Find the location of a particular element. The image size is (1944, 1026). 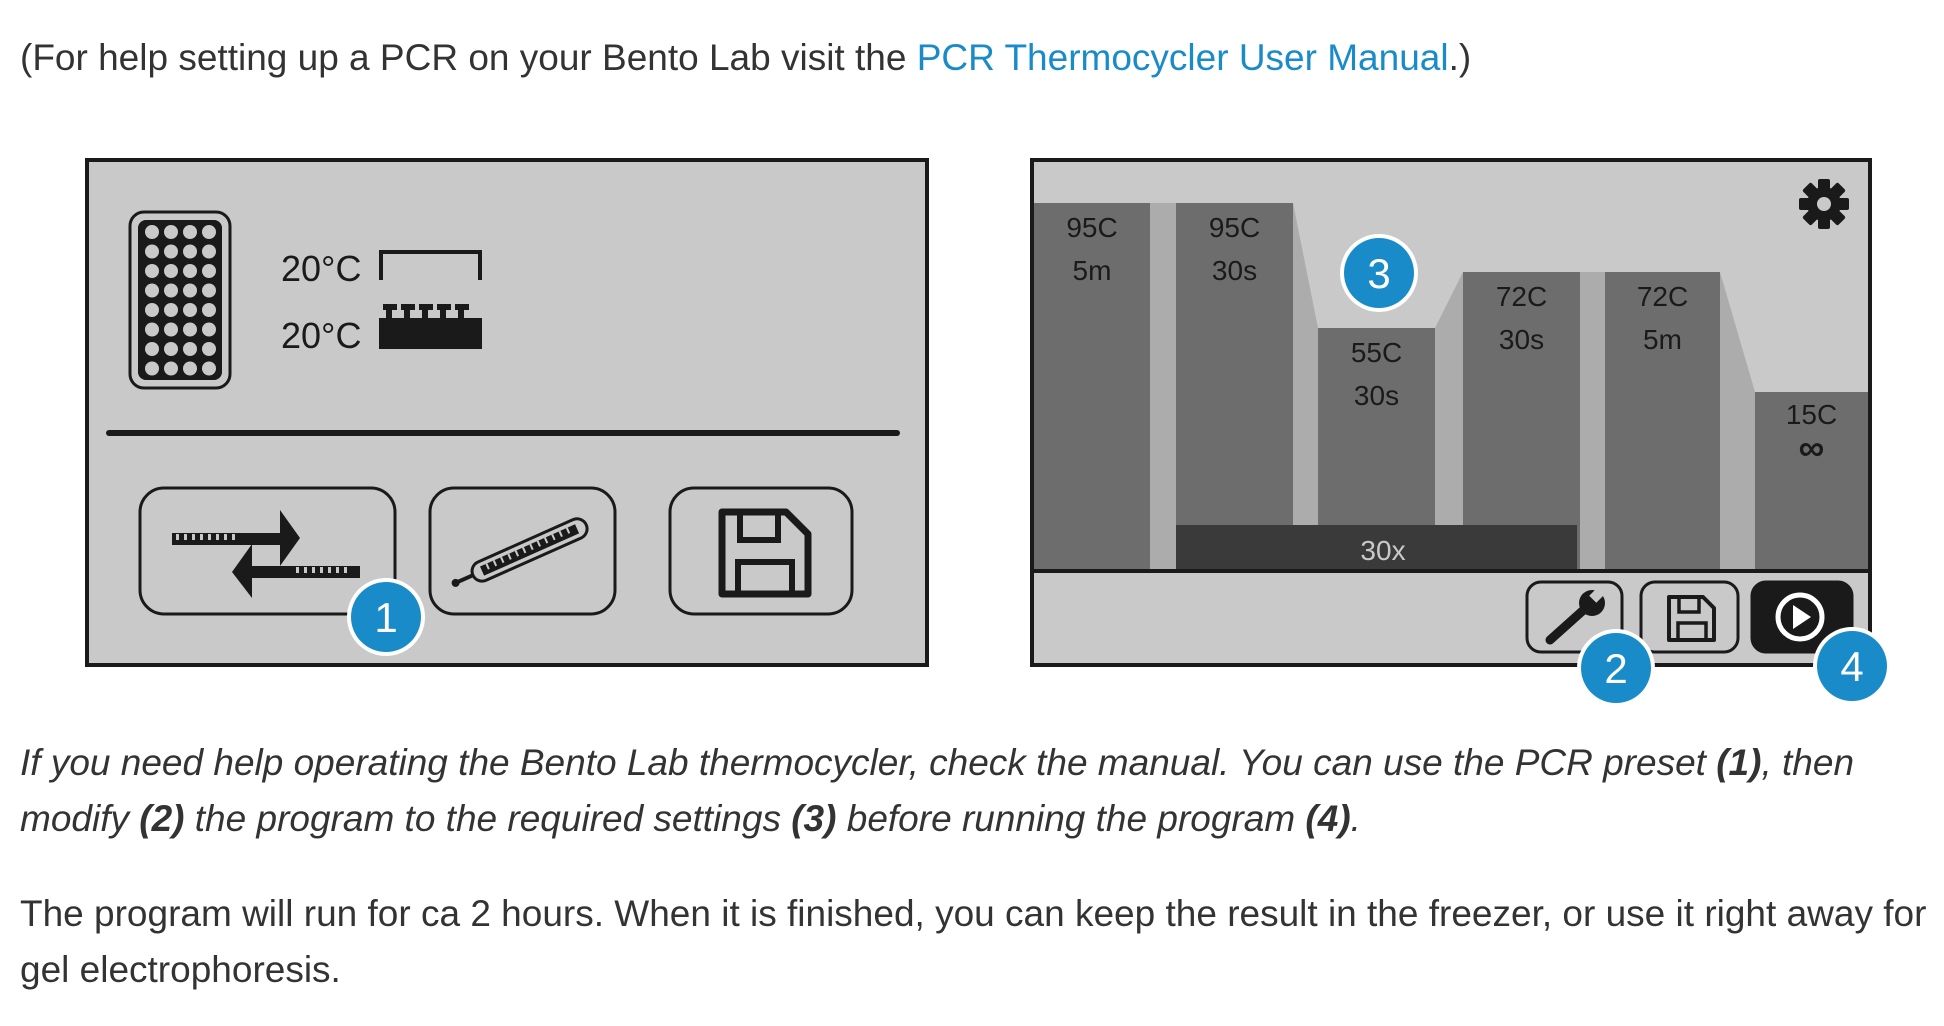

baseline is located at coordinates (1451, 571).